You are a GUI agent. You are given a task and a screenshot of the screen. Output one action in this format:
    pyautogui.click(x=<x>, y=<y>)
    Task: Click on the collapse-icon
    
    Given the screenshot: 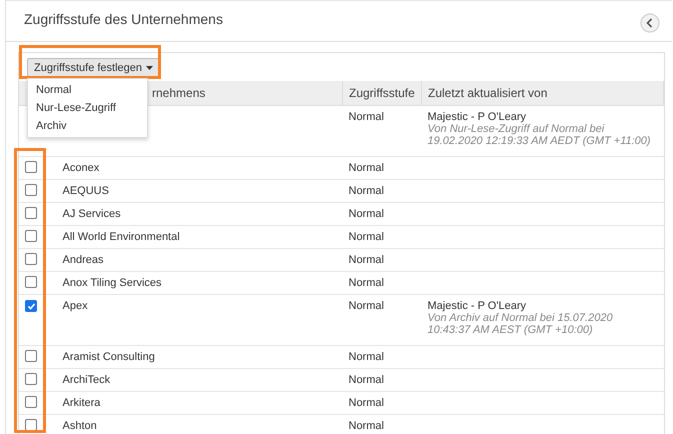 What is the action you would take?
    pyautogui.click(x=650, y=23)
    